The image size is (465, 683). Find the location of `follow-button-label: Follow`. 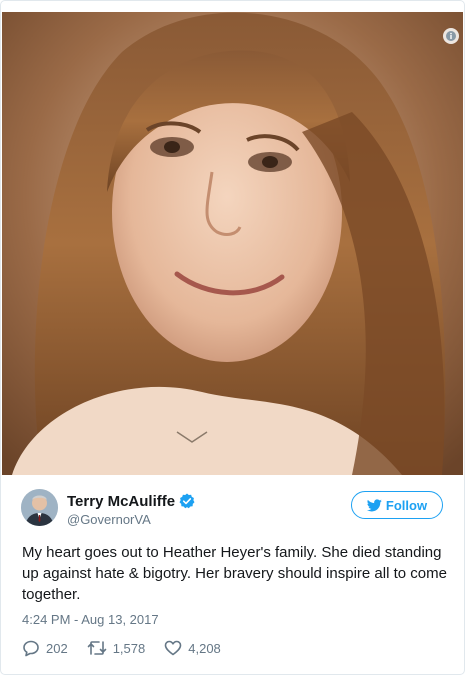

follow-button-label: Follow is located at coordinates (406, 505).